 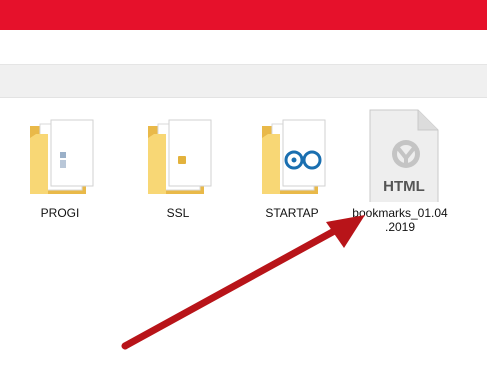 I want to click on toolbar, so click(x=243, y=81).